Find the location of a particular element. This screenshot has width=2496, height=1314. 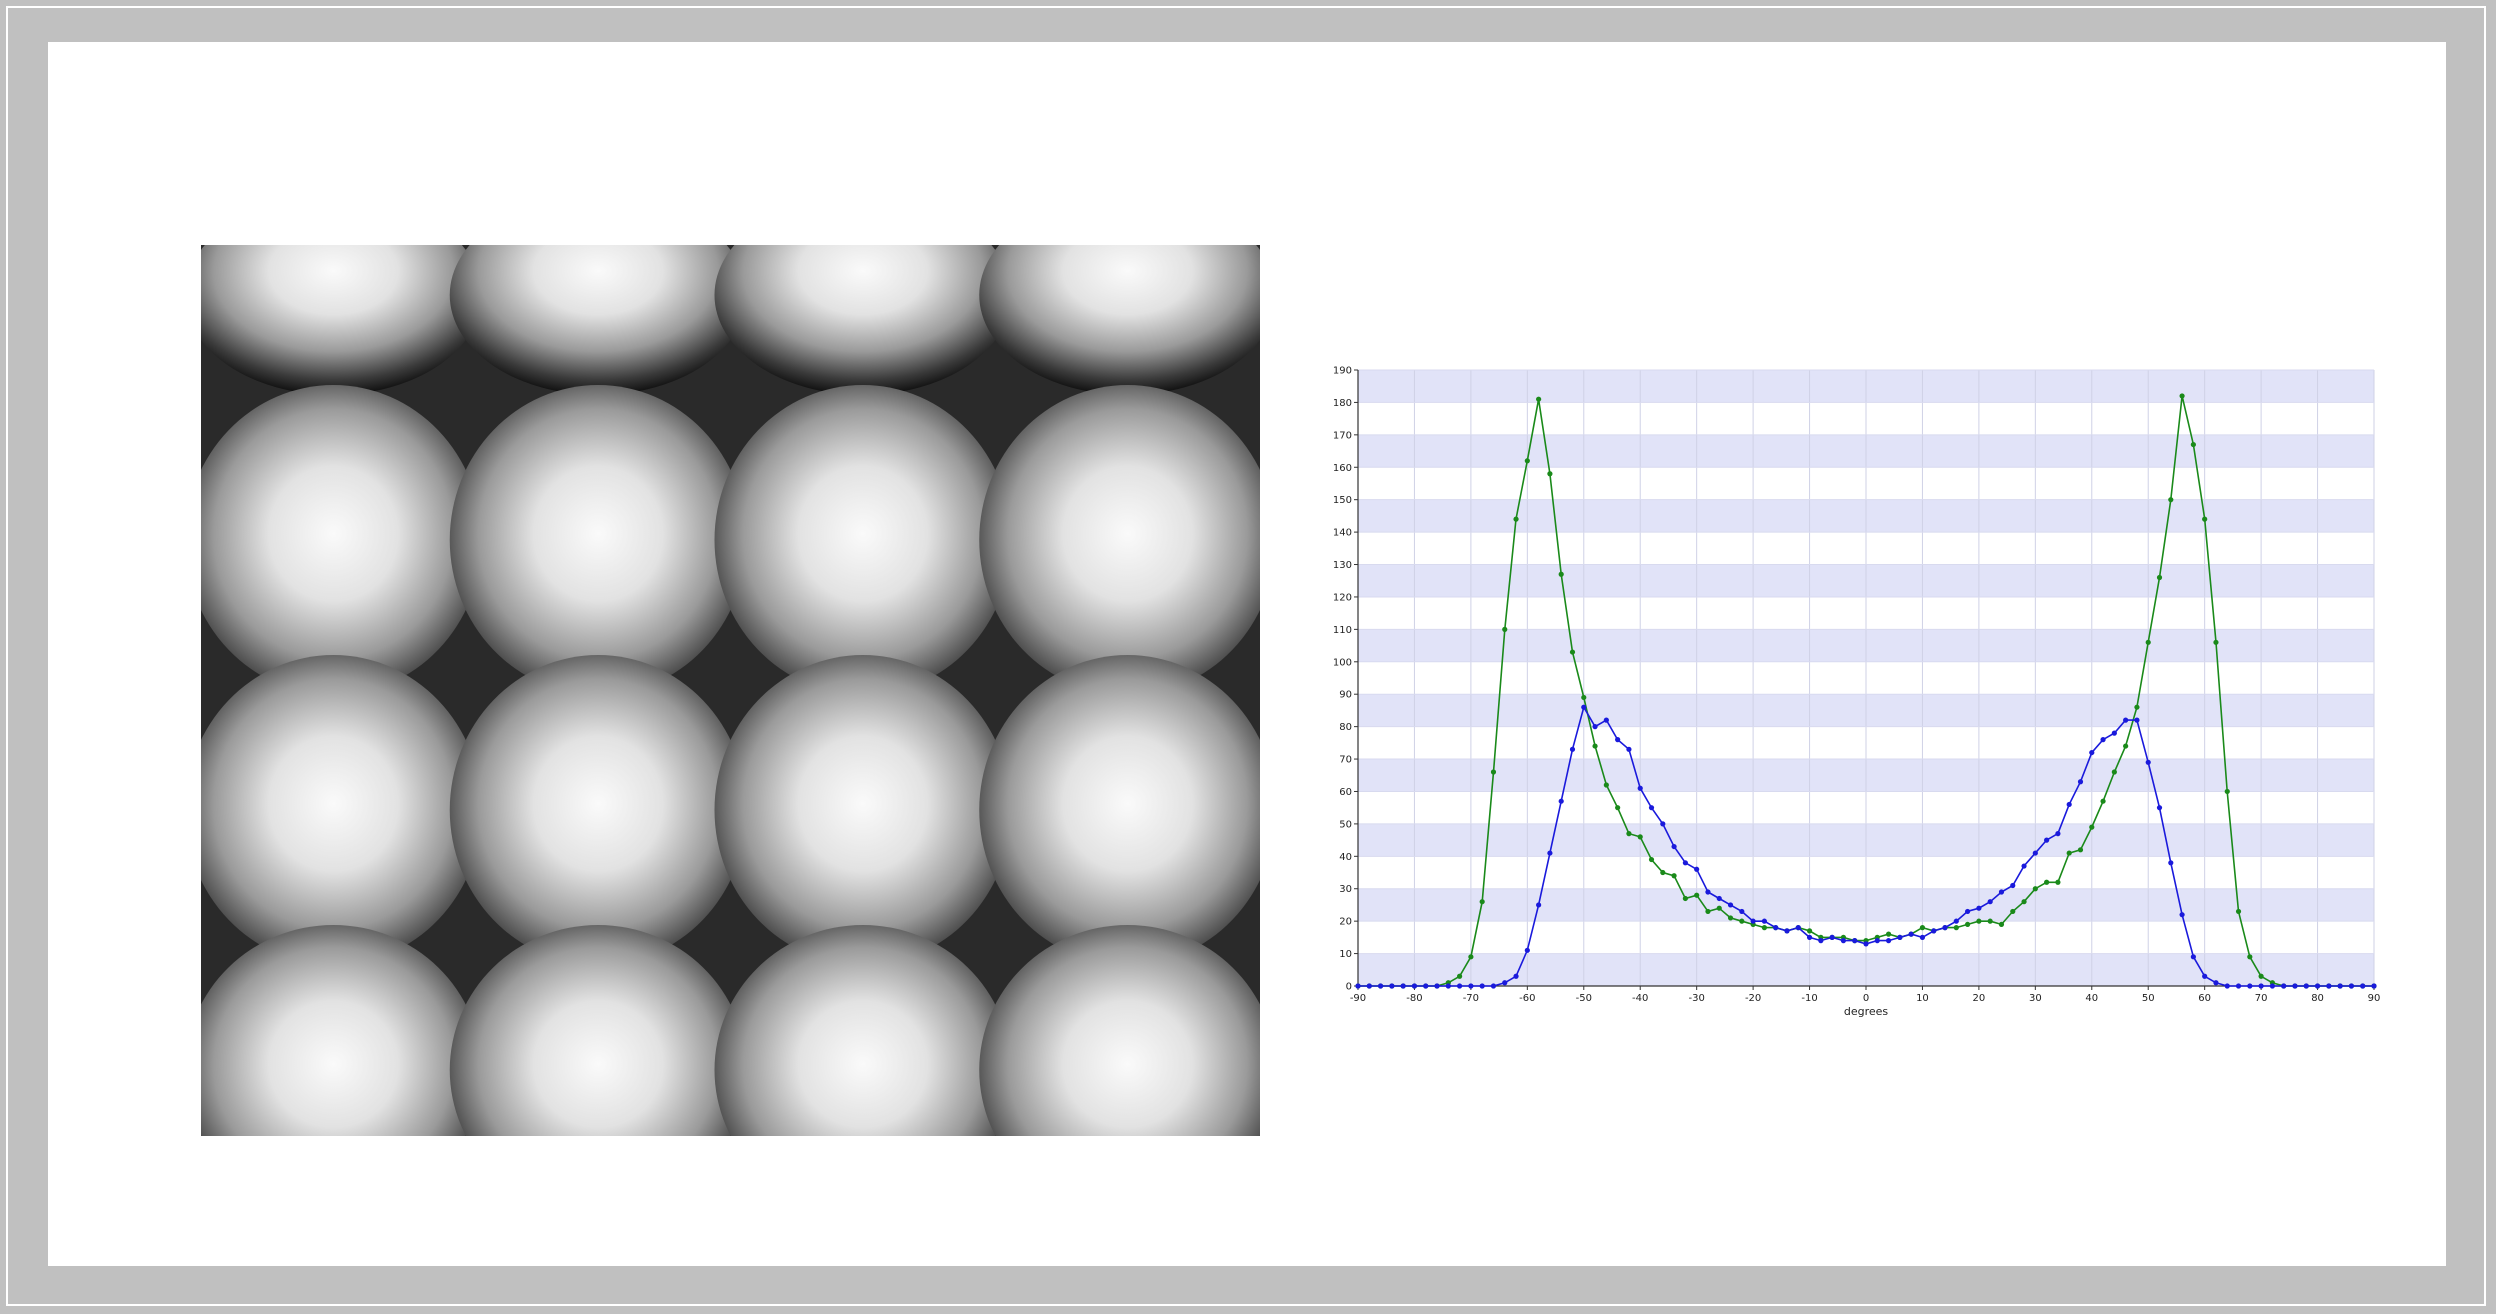

x-tick-label: -80 is located at coordinates (1414, 998).